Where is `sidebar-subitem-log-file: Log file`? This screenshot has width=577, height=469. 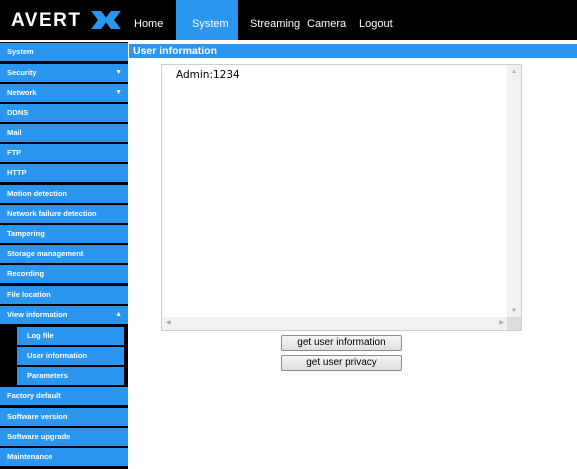 sidebar-subitem-log-file: Log file is located at coordinates (70, 336).